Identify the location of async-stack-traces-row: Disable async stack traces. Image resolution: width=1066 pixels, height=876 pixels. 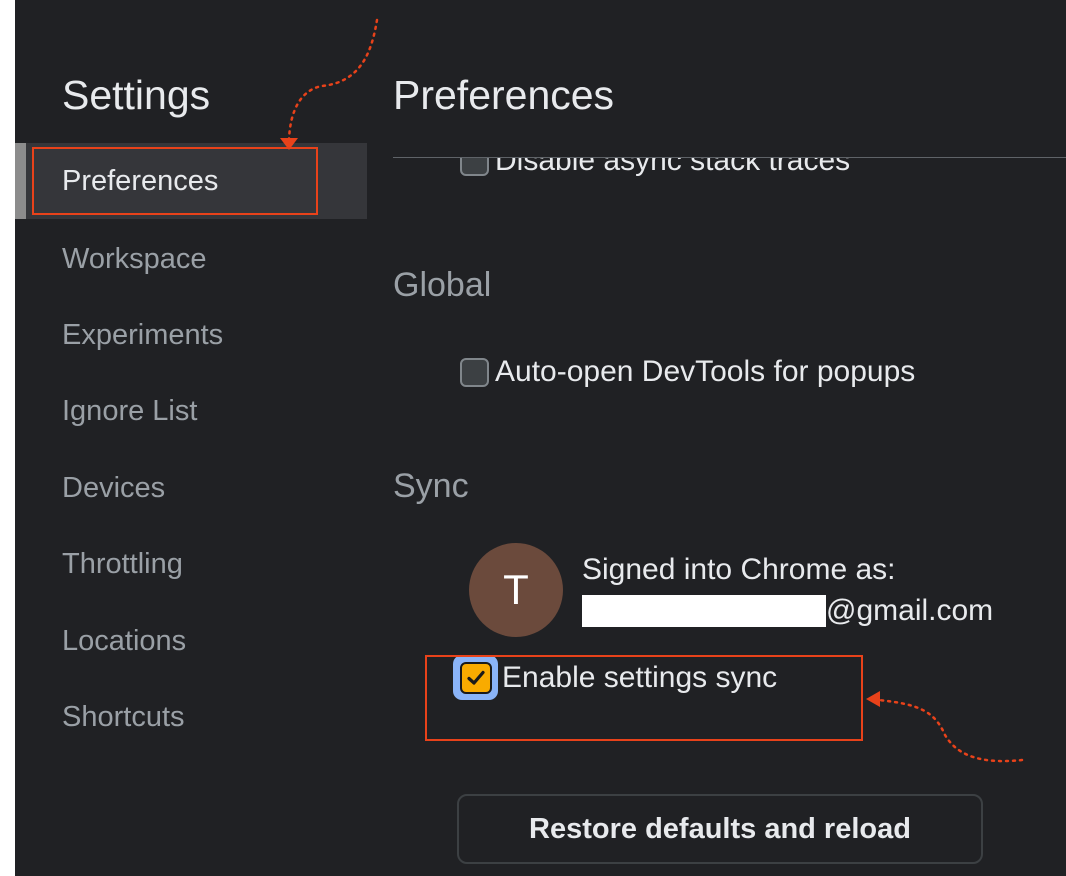
(655, 168).